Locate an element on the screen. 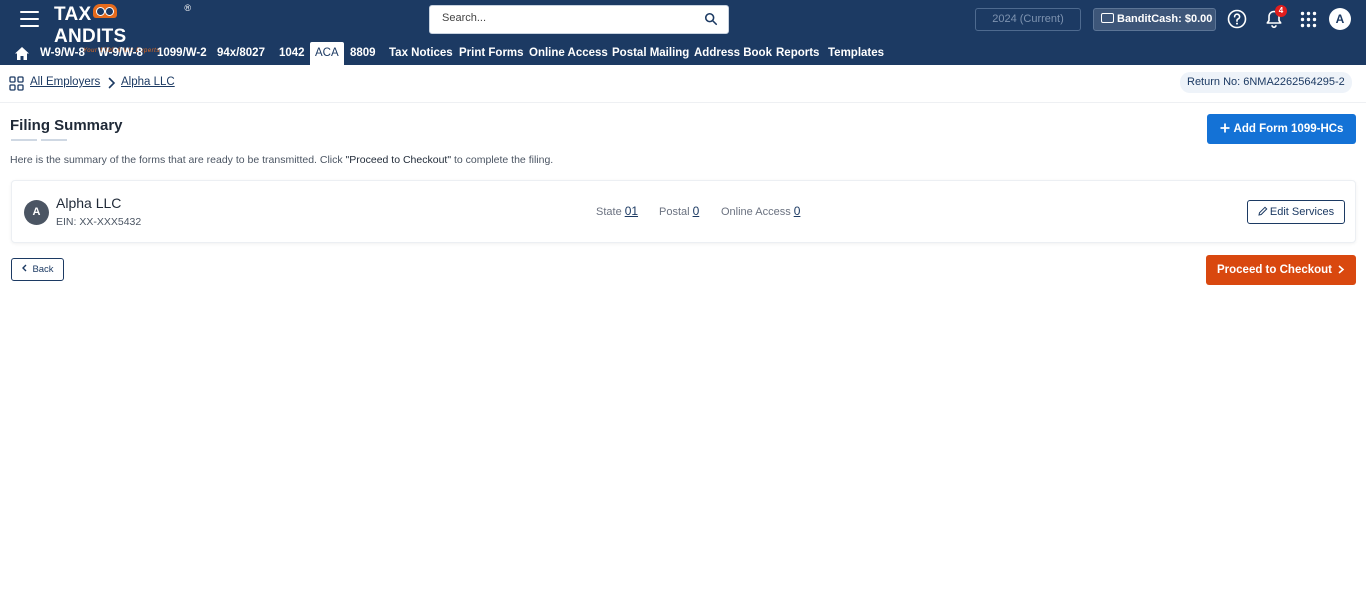 This screenshot has height=599, width=1366. notification-badge: 4 is located at coordinates (1281, 11).